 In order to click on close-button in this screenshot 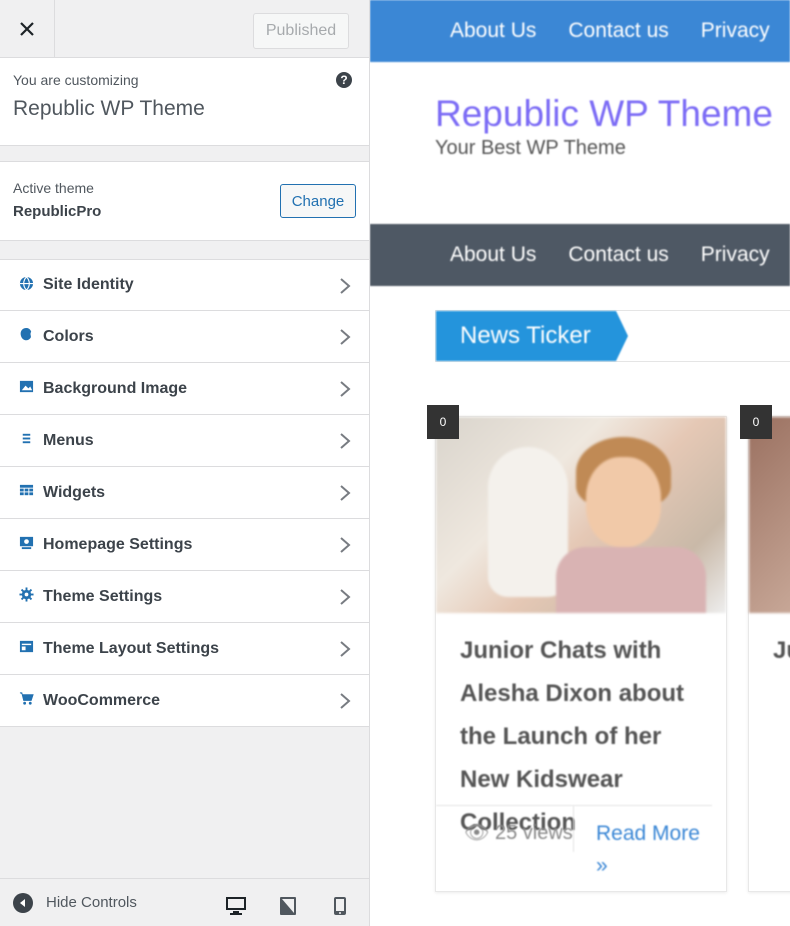, I will do `click(27, 29)`.